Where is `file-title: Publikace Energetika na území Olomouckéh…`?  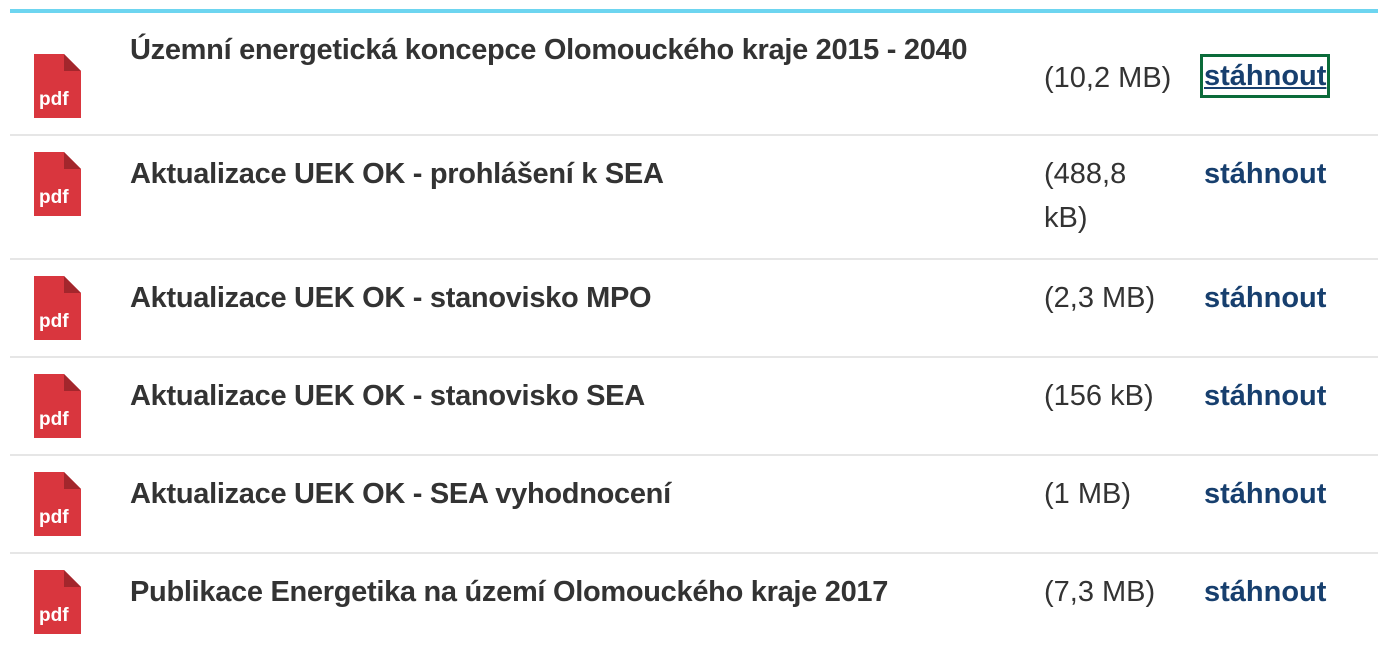
file-title: Publikace Energetika na území Olomouckéh… is located at coordinates (509, 592).